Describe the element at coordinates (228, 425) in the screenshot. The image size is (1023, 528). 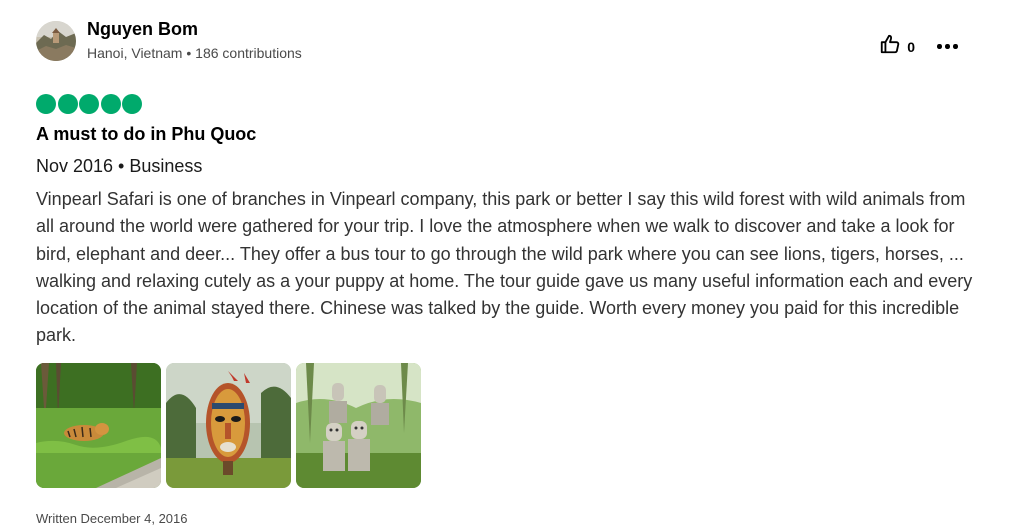
I see `tribal-mask-sculpture-photo` at that location.